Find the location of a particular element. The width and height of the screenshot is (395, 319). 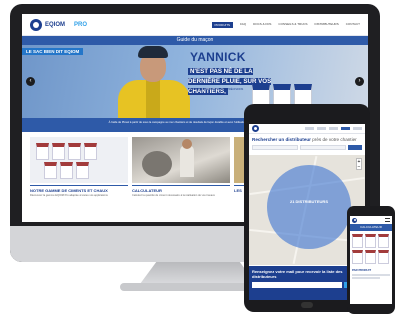

zoom-out-icon: − is located at coordinates (359, 167).